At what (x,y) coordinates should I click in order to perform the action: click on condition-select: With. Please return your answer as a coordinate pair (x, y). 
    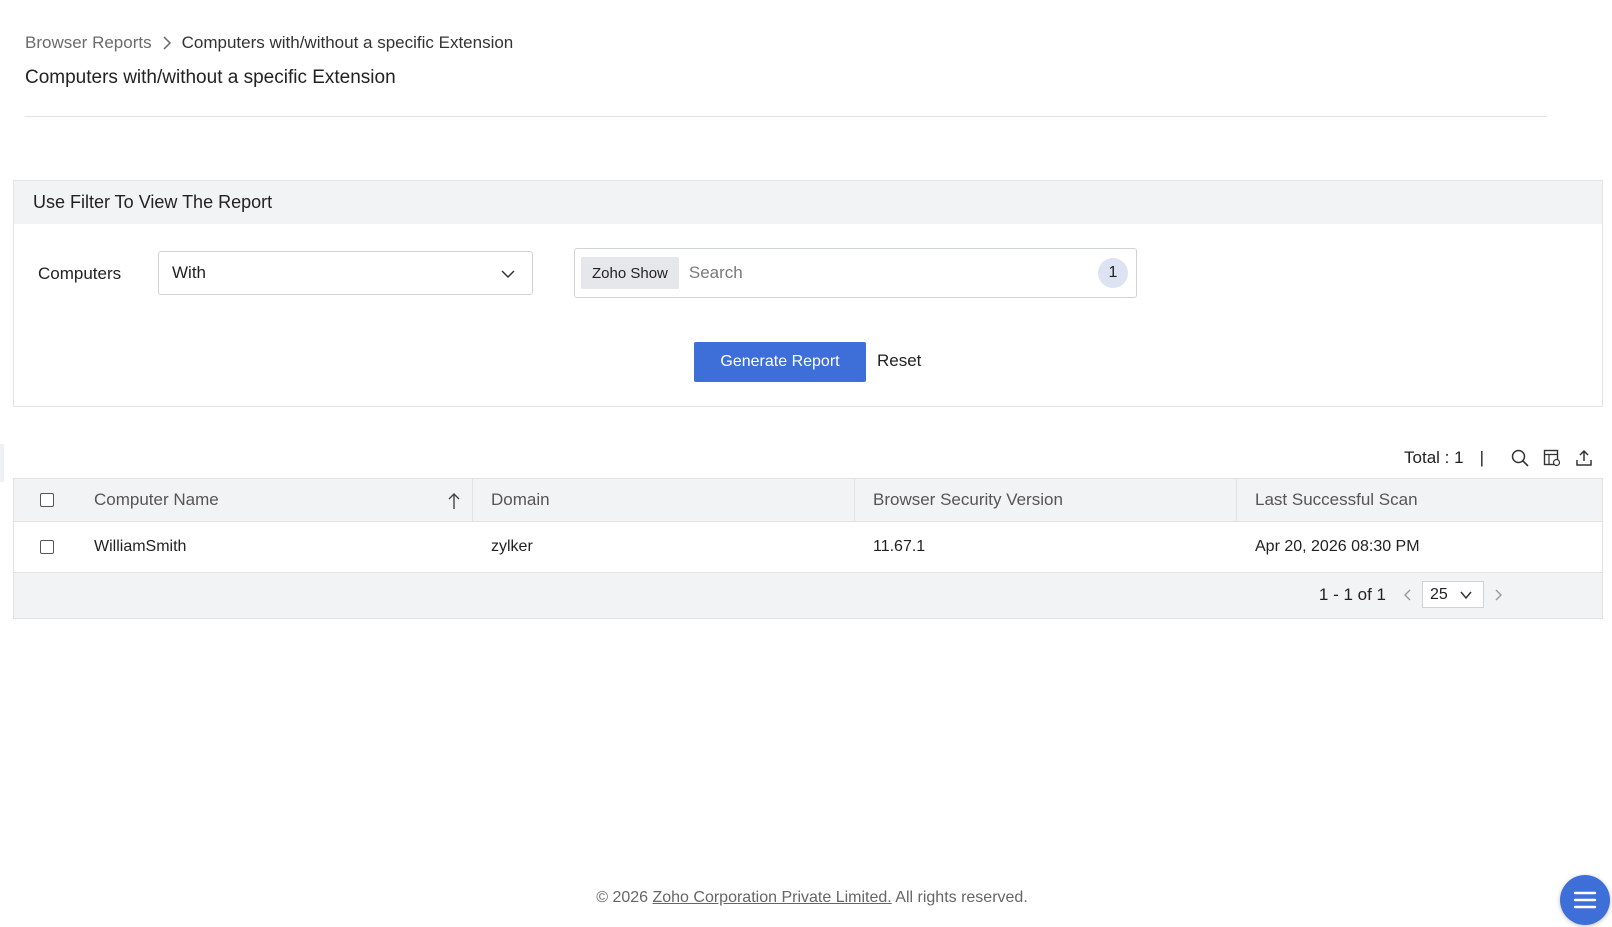
    Looking at the image, I should click on (345, 273).